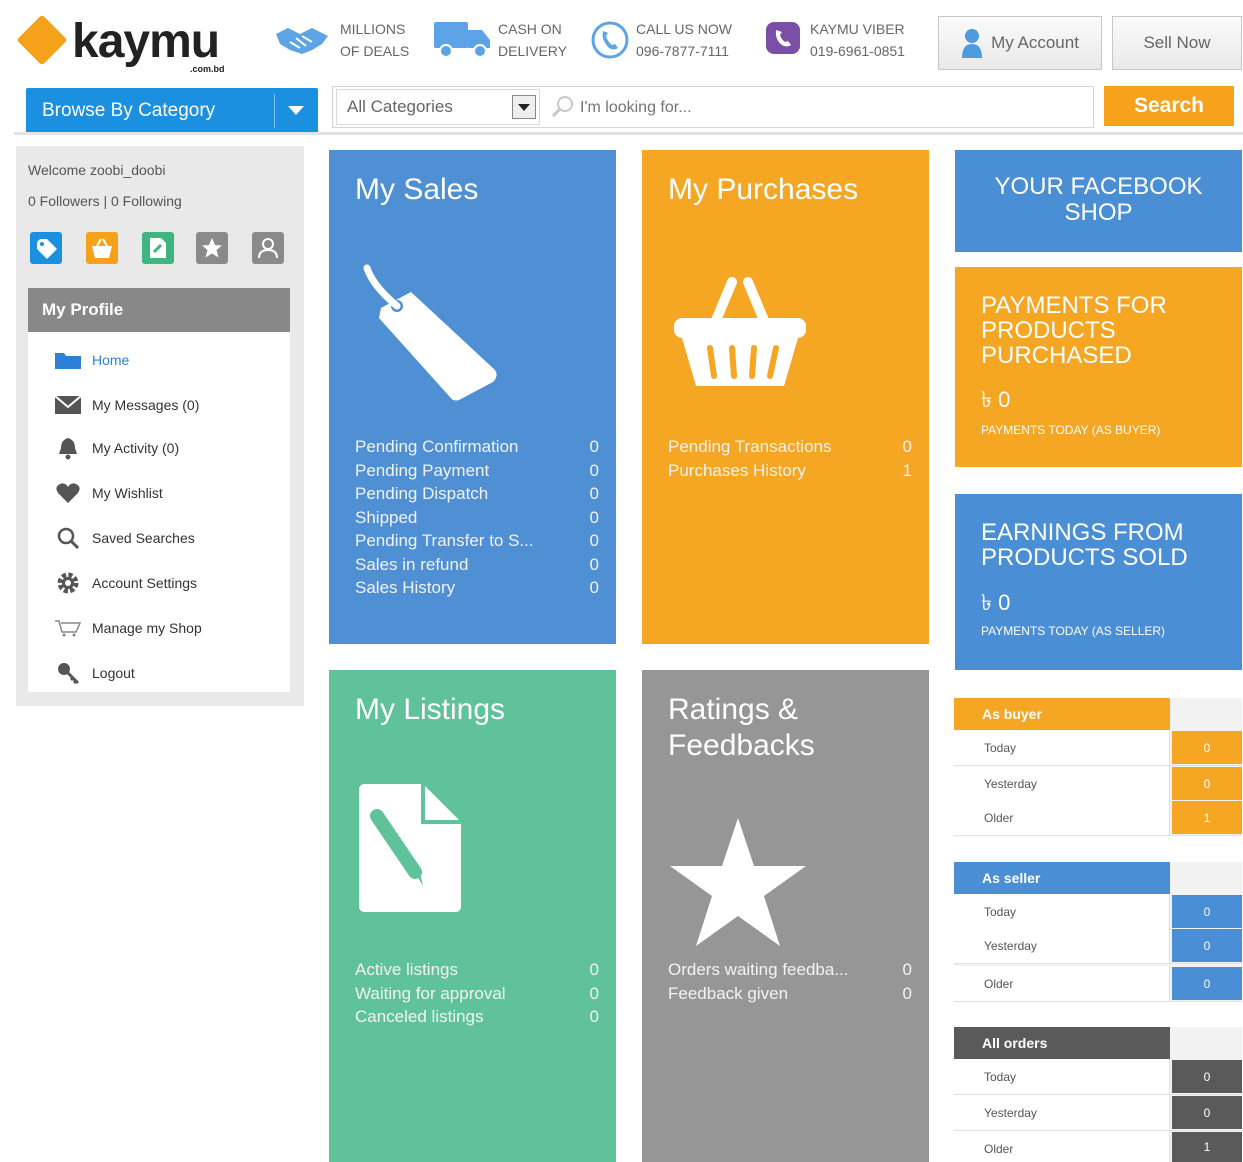 This screenshot has height=1162, width=1243. What do you see at coordinates (1098, 212) in the screenshot?
I see `facebook-shop-line2: SHOP` at bounding box center [1098, 212].